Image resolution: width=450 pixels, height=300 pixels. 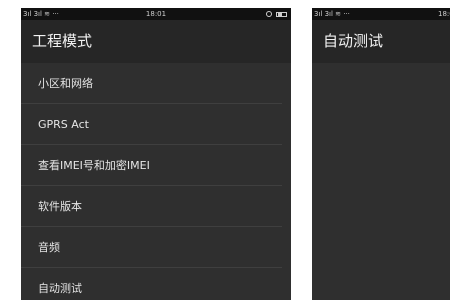 What do you see at coordinates (156, 41) in the screenshot?
I see `page-title: 工程模式` at bounding box center [156, 41].